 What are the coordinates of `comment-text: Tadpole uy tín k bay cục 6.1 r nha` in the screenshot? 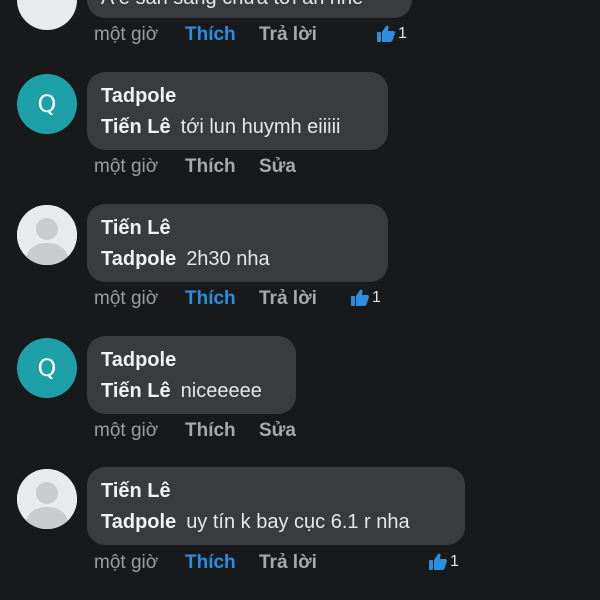 It's located at (276, 522).